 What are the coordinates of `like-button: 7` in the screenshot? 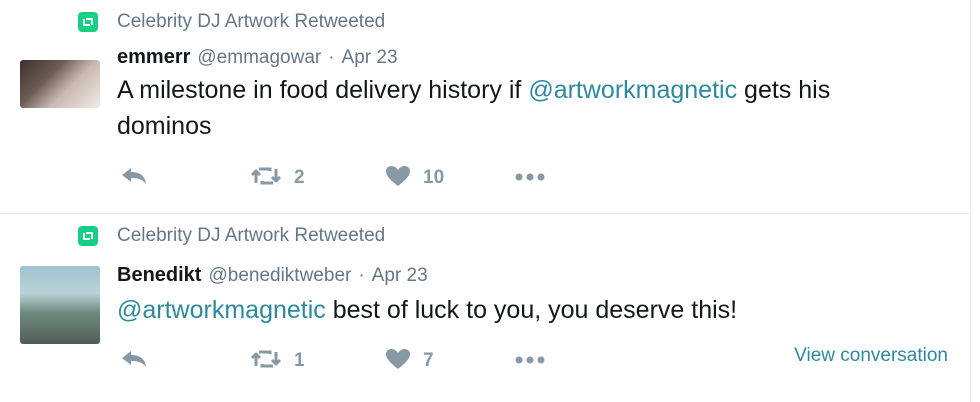 It's located at (409, 361).